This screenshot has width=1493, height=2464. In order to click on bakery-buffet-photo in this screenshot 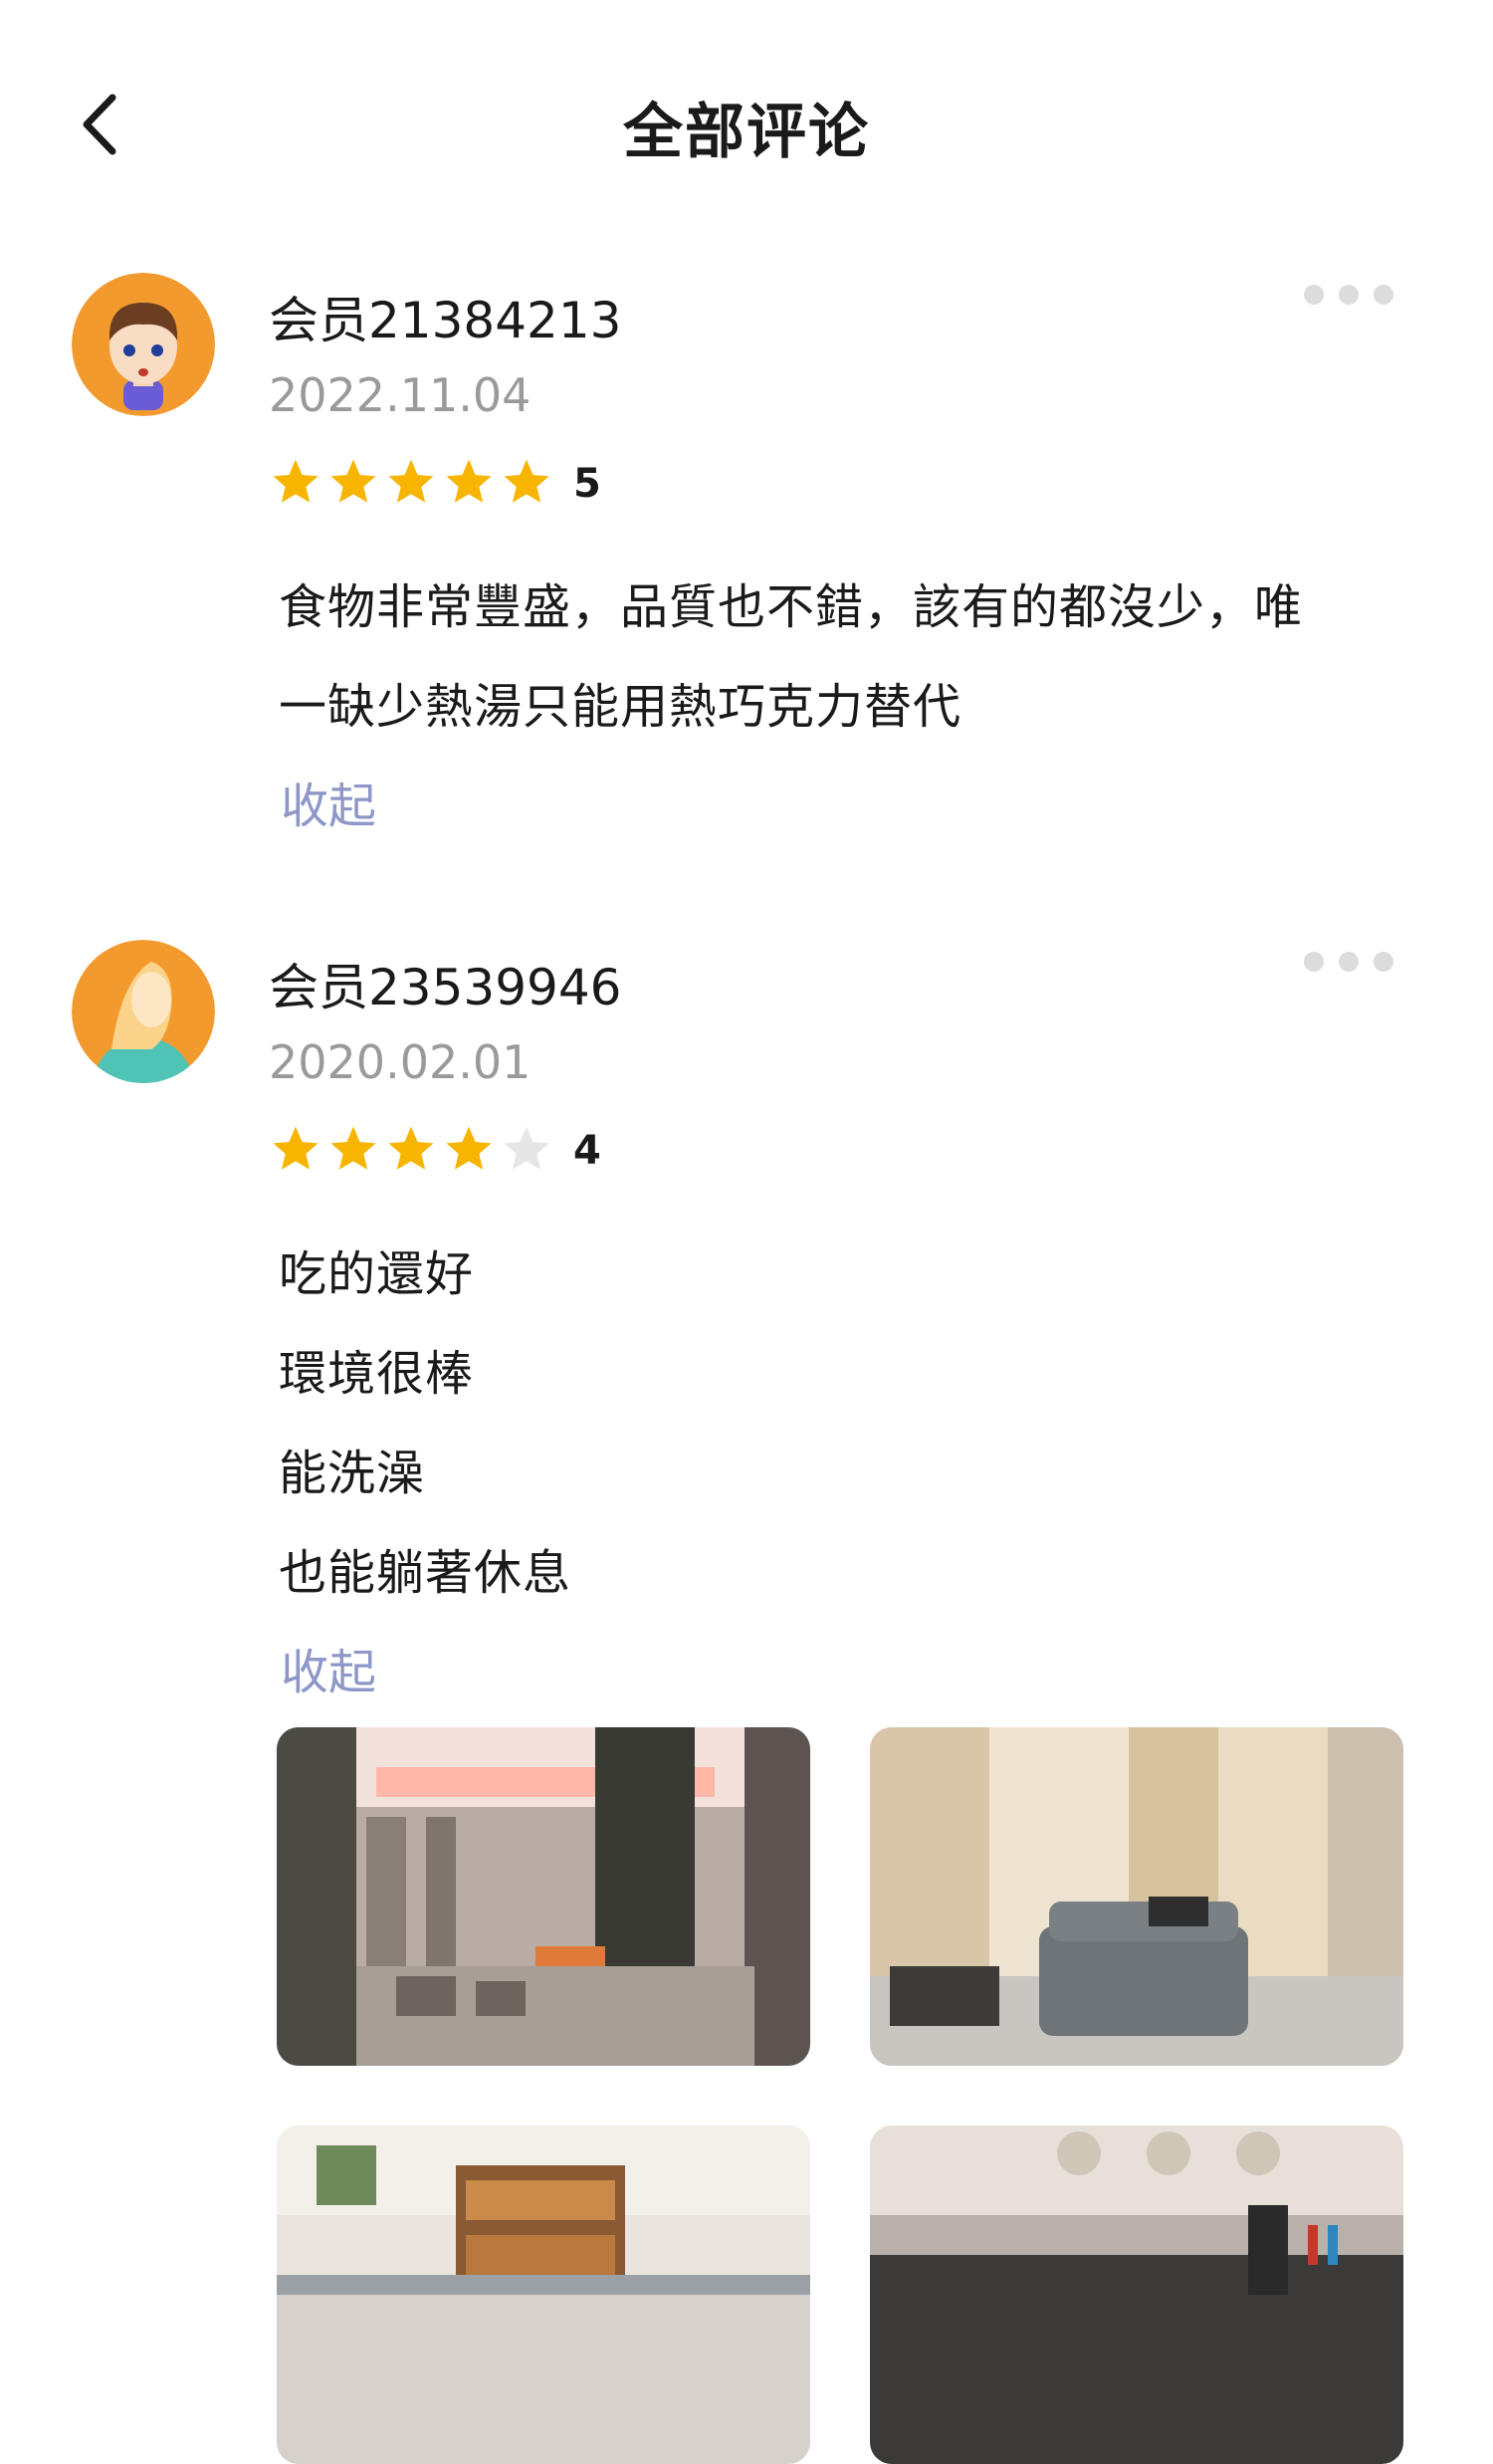, I will do `click(543, 2295)`.